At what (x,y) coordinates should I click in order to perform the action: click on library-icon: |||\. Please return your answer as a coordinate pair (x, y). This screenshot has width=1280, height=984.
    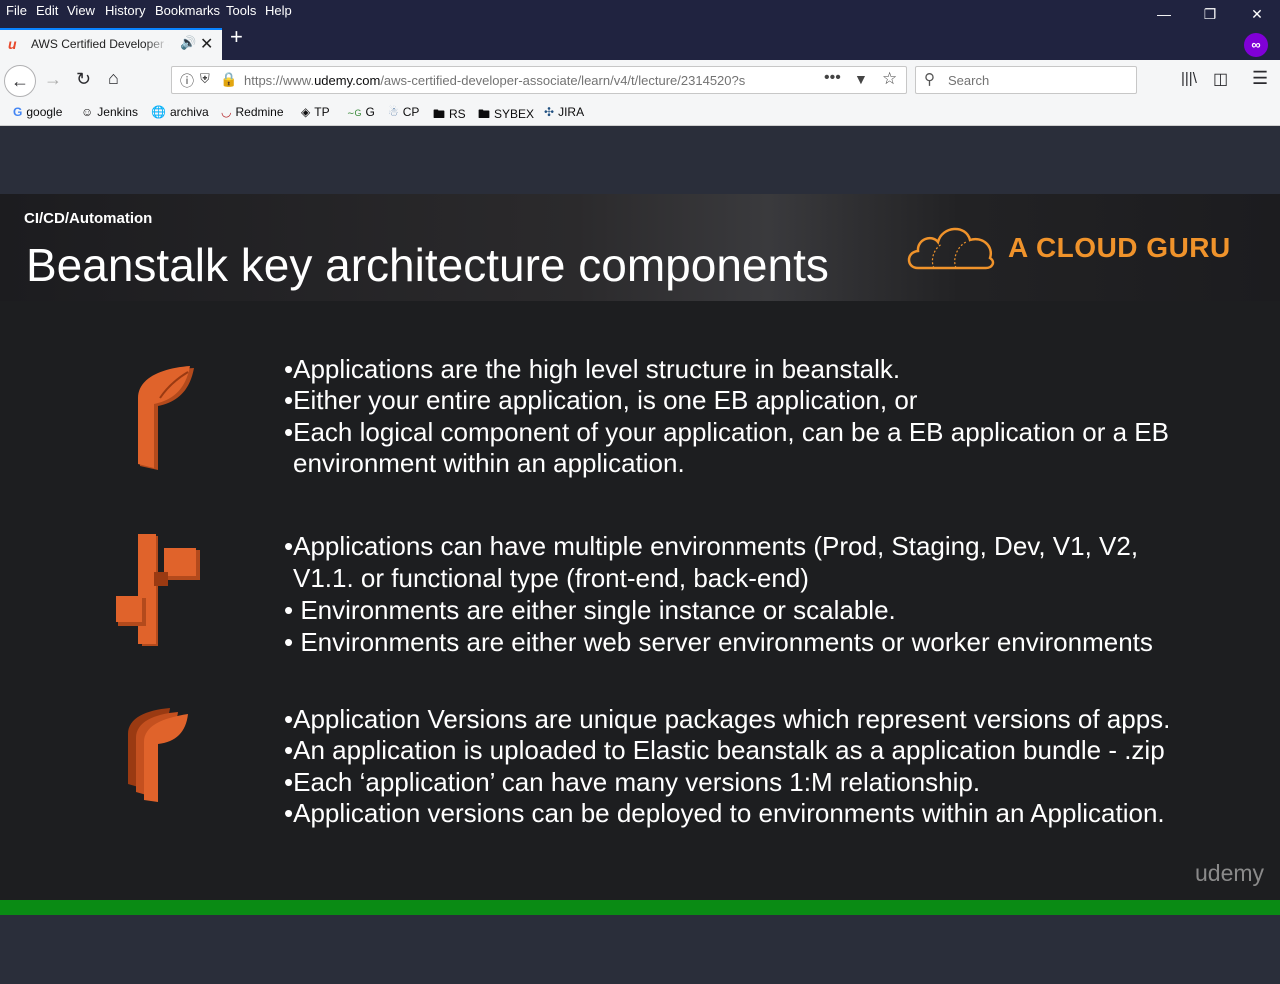
    Looking at the image, I should click on (1189, 78).